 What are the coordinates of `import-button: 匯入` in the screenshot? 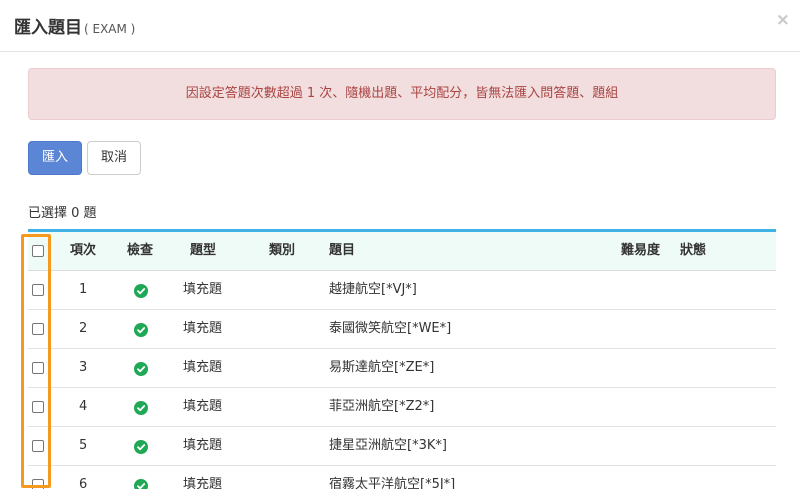 It's located at (55, 158).